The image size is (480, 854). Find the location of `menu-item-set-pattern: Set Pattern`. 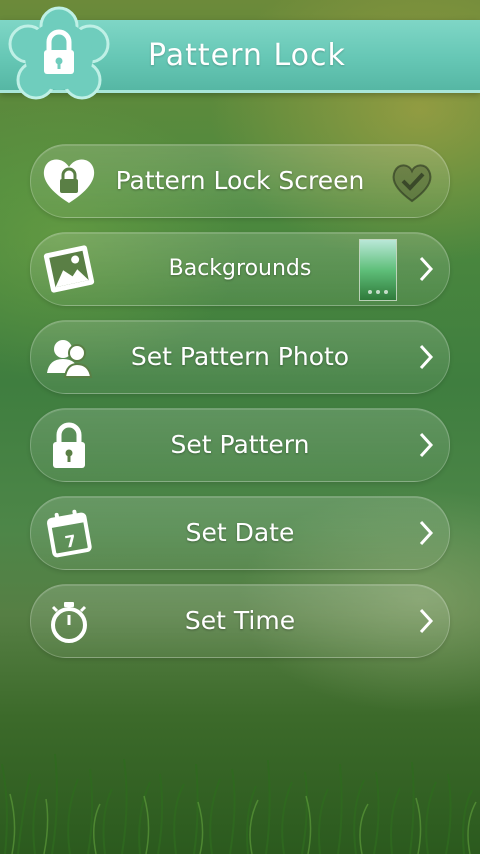

menu-item-set-pattern: Set Pattern is located at coordinates (240, 445).